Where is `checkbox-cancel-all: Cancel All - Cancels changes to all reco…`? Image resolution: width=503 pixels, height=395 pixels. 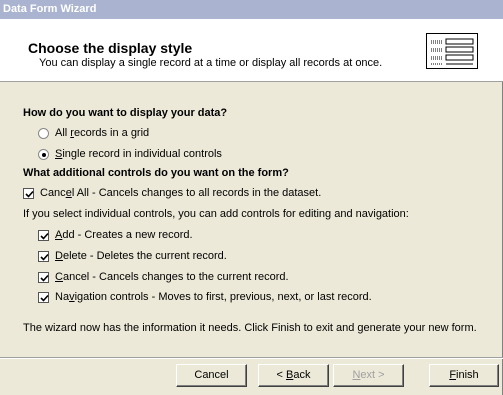 checkbox-cancel-all: Cancel All - Cancels changes to all reco… is located at coordinates (172, 193).